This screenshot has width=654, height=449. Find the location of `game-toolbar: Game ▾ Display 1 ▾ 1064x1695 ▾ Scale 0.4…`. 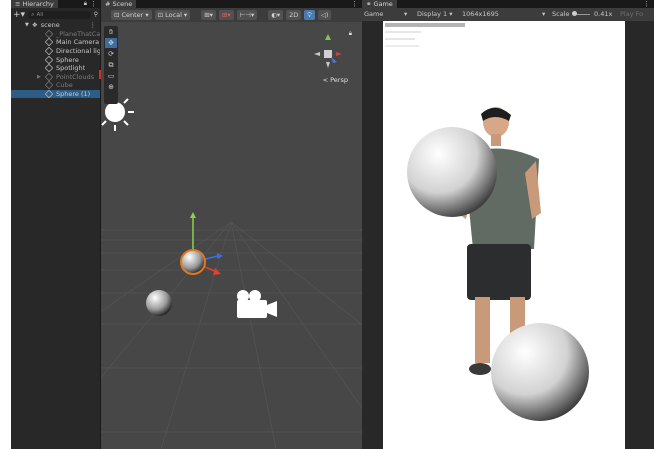

game-toolbar: Game ▾ Display 1 ▾ 1064x1695 ▾ Scale 0.4… is located at coordinates (508, 14).